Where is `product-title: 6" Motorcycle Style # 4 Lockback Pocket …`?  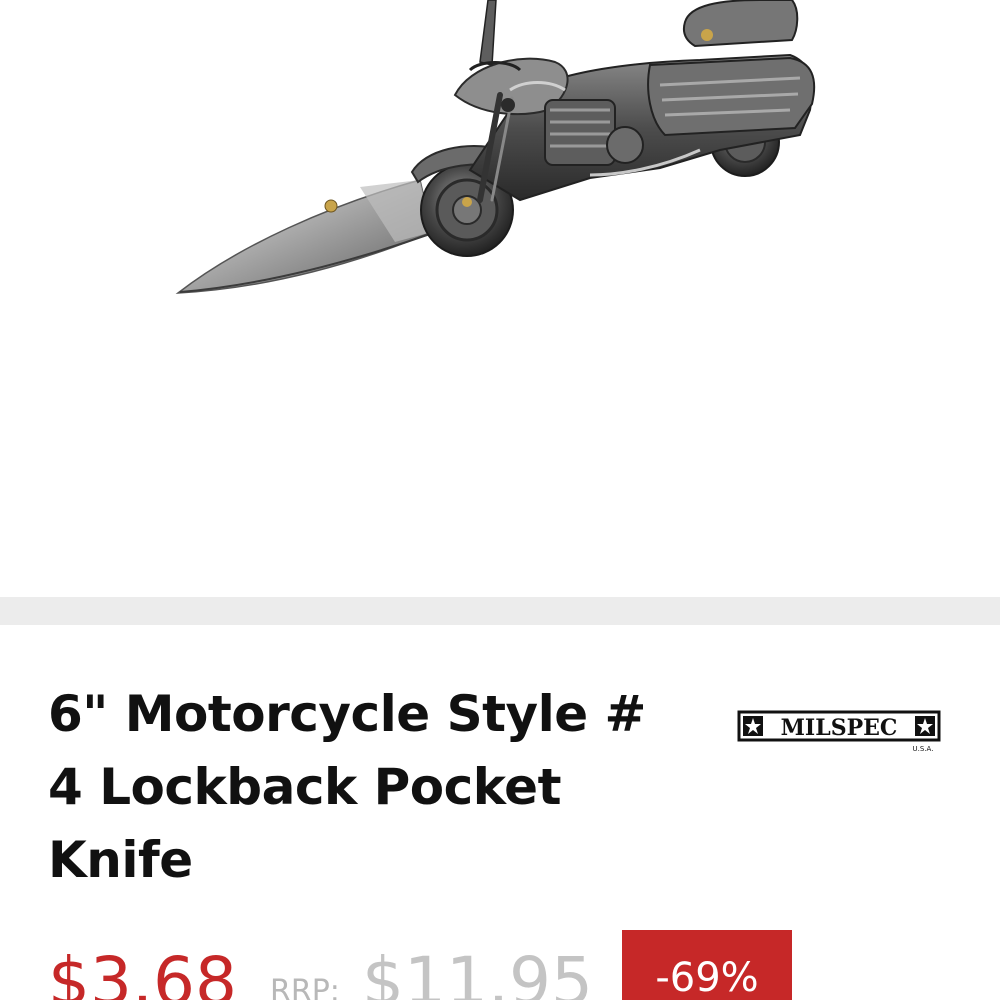
product-title: 6" Motorcycle Style # 4 Lockback Pocket … is located at coordinates (347, 787).